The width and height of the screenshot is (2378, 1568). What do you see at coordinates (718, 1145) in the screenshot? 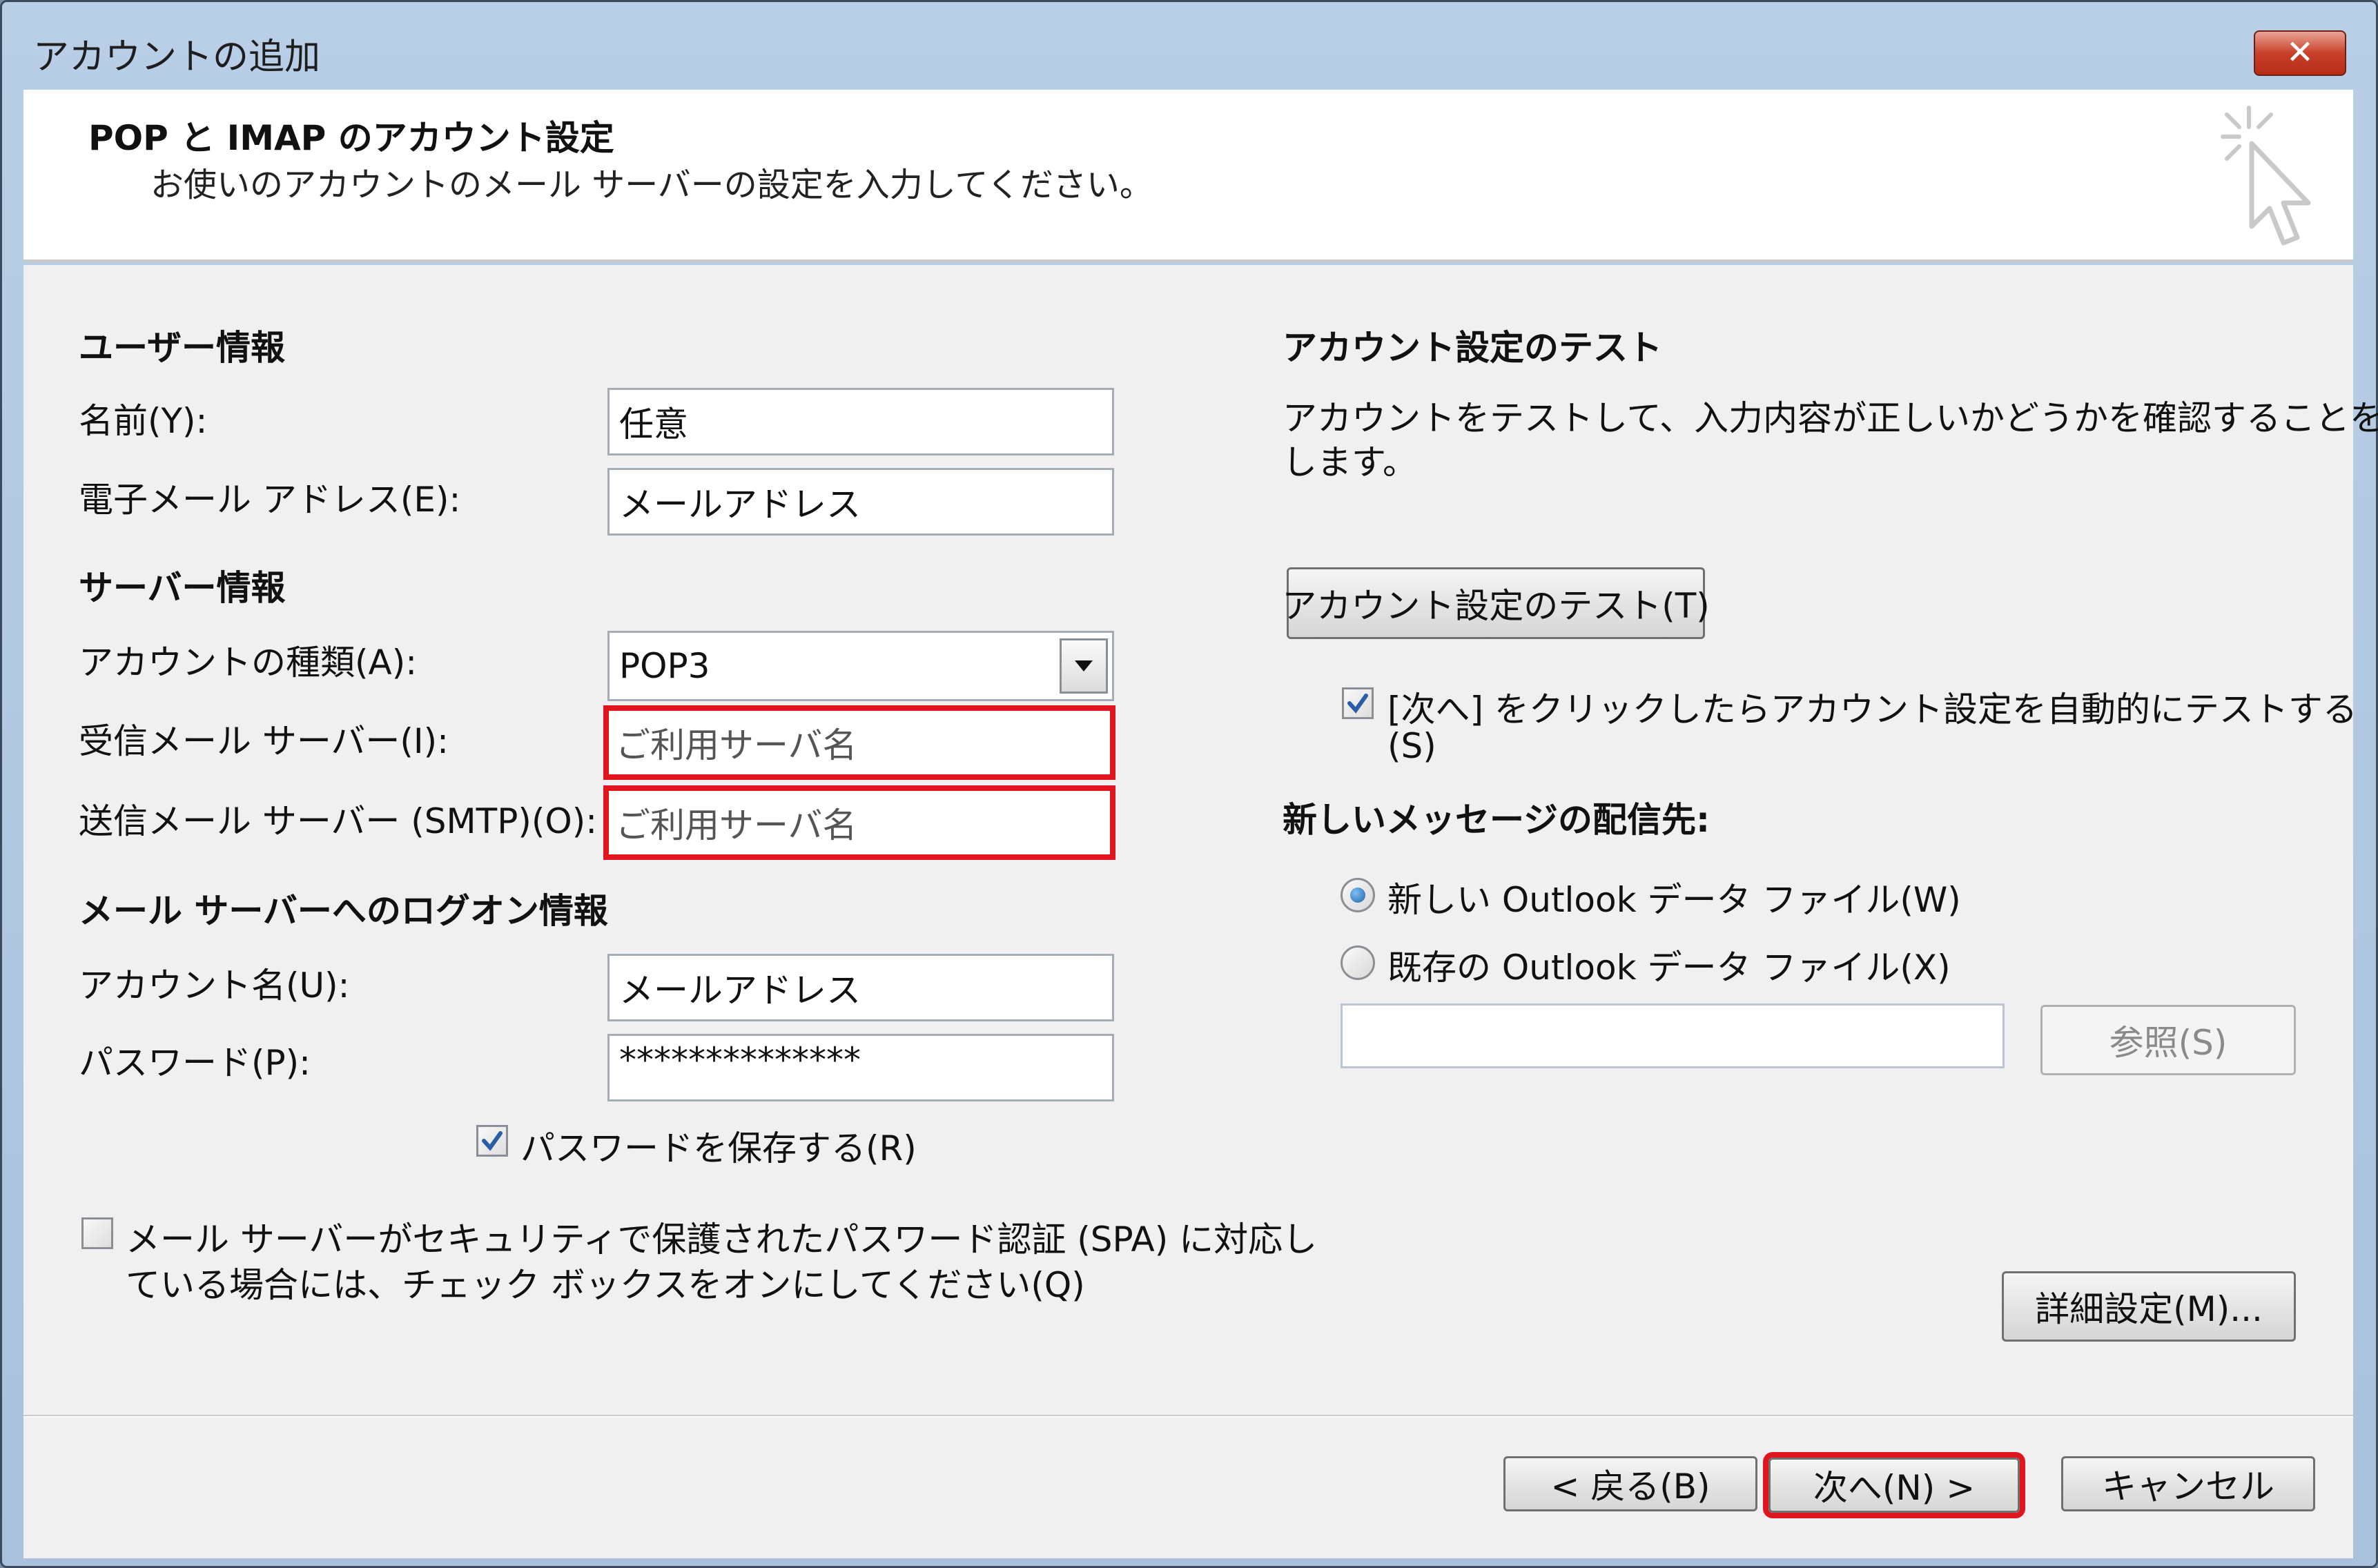
I see `save-password-label: パスワードを保存する(R)` at bounding box center [718, 1145].